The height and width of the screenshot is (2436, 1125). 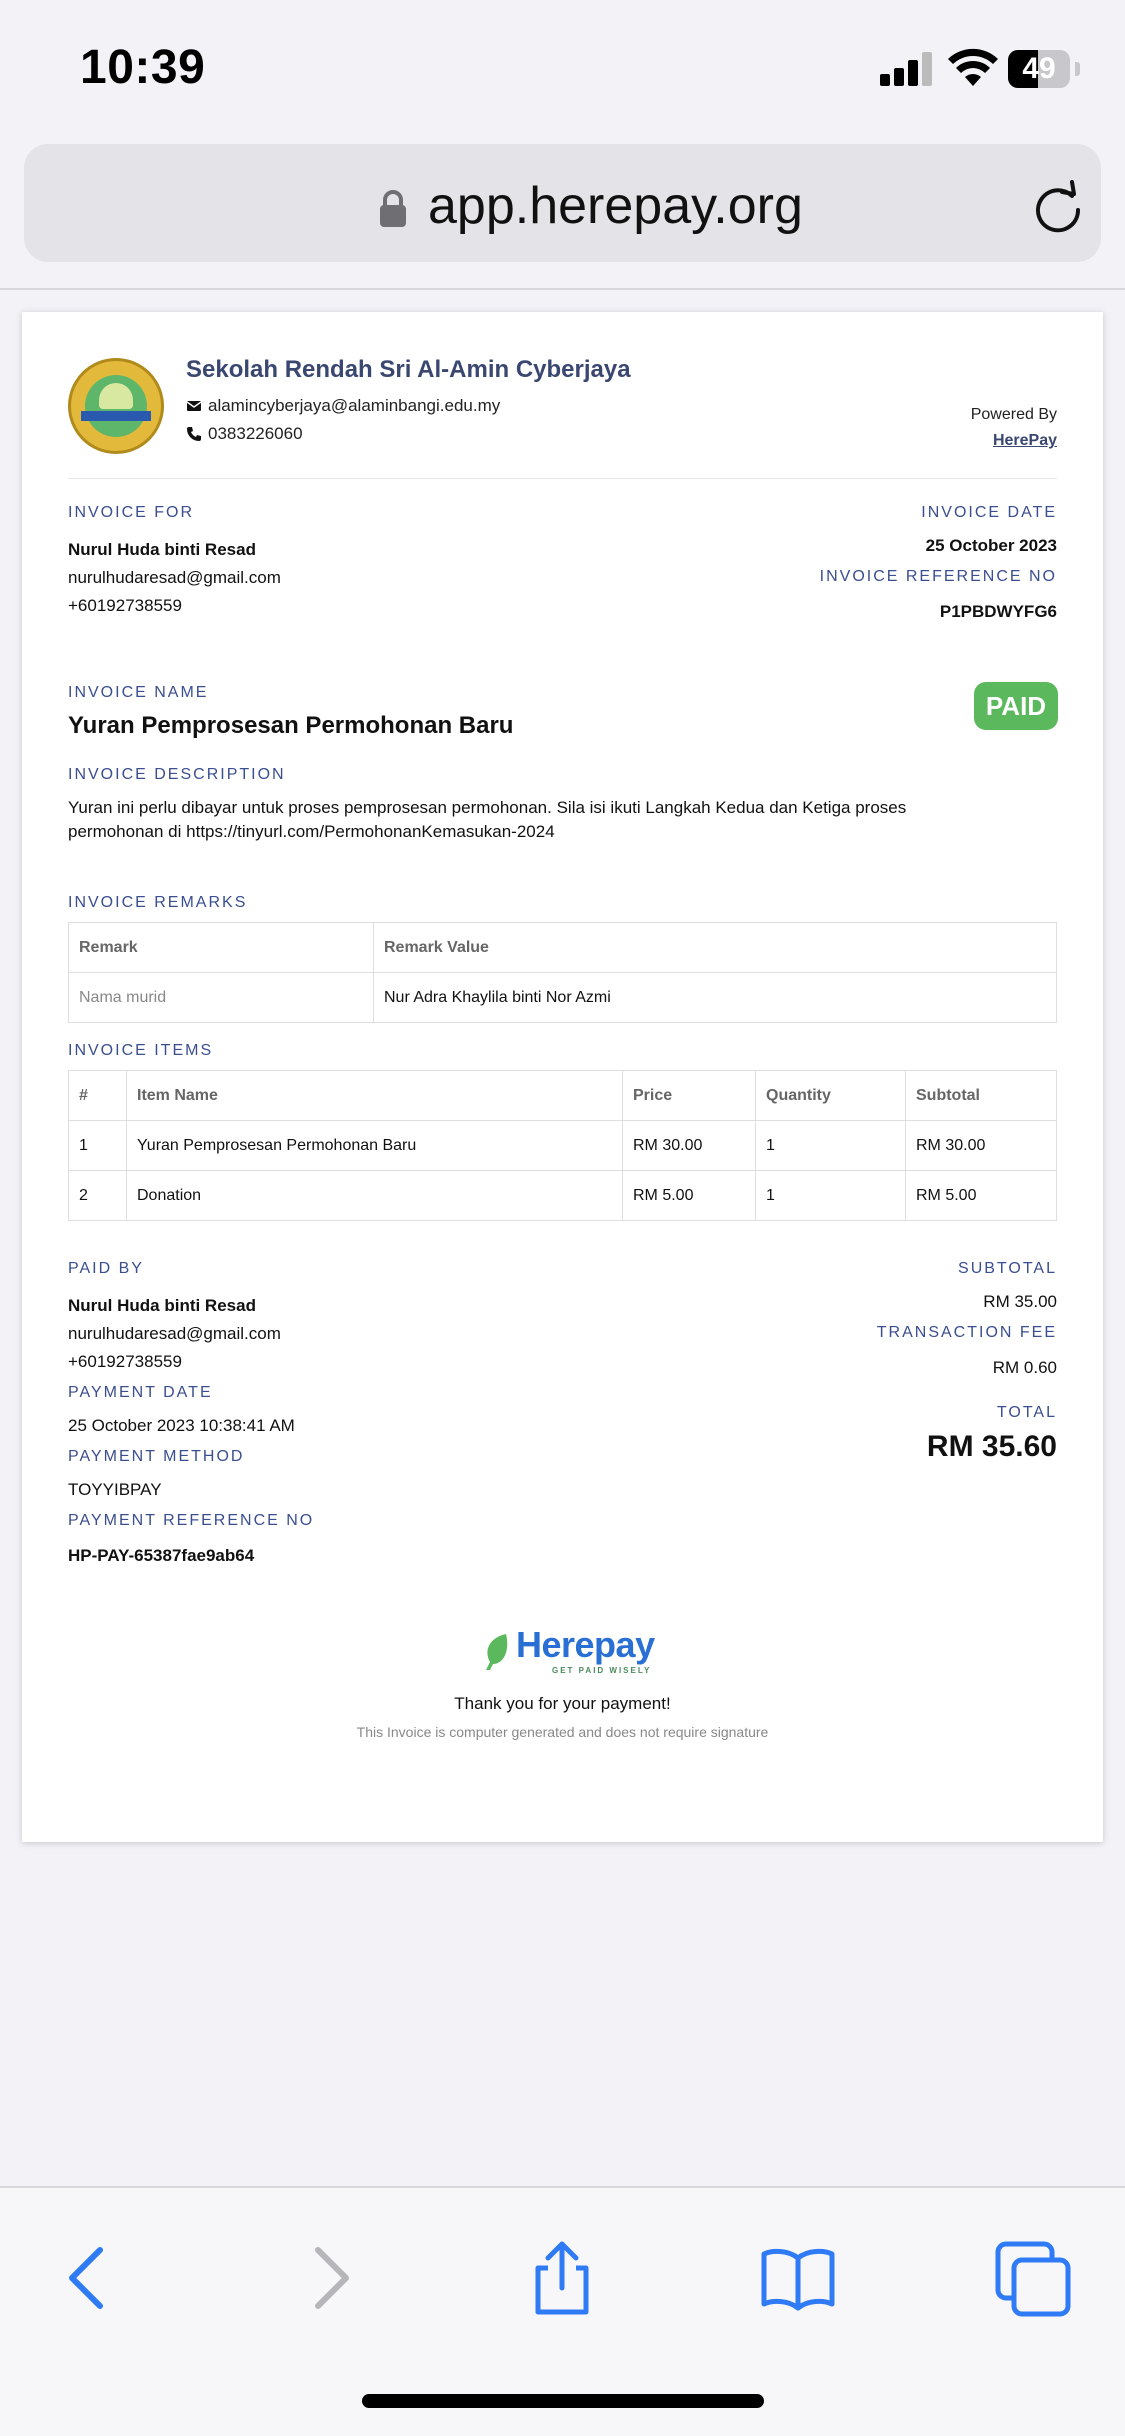 What do you see at coordinates (1025, 441) in the screenshot?
I see `herepay-link: HerePay` at bounding box center [1025, 441].